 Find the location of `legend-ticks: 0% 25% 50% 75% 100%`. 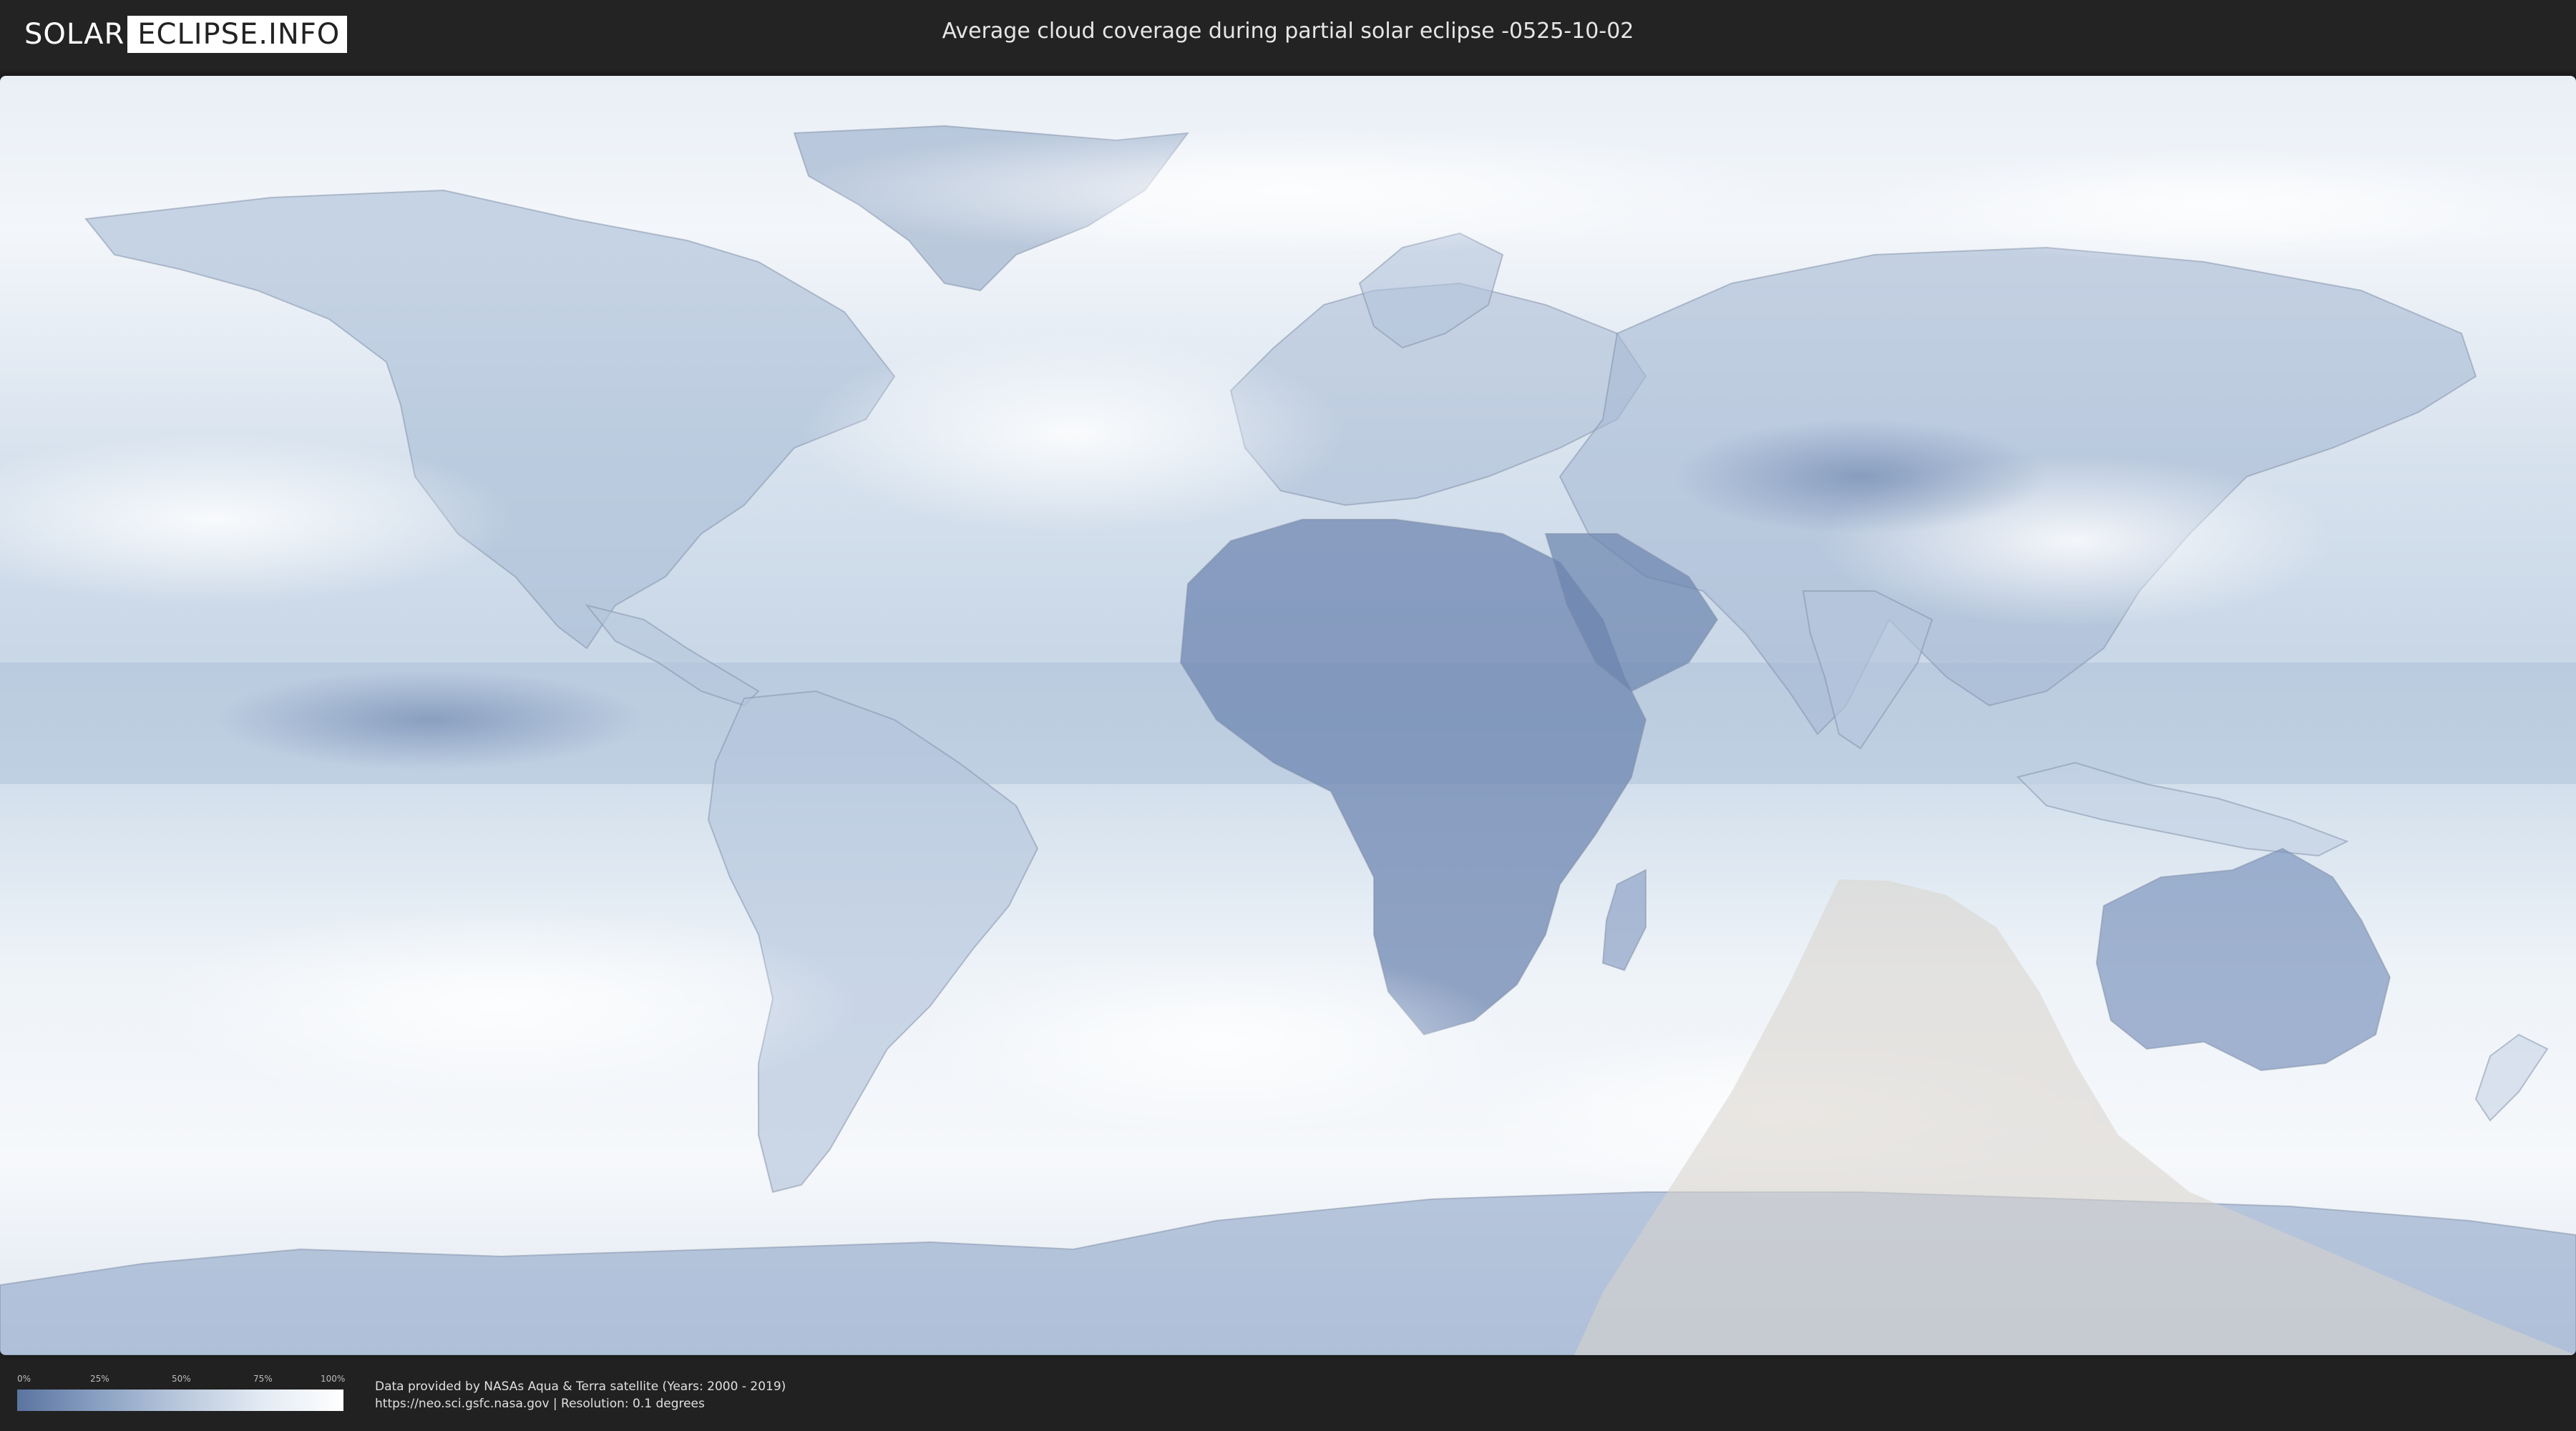

legend-ticks: 0% 25% 50% 75% 100% is located at coordinates (181, 1382).